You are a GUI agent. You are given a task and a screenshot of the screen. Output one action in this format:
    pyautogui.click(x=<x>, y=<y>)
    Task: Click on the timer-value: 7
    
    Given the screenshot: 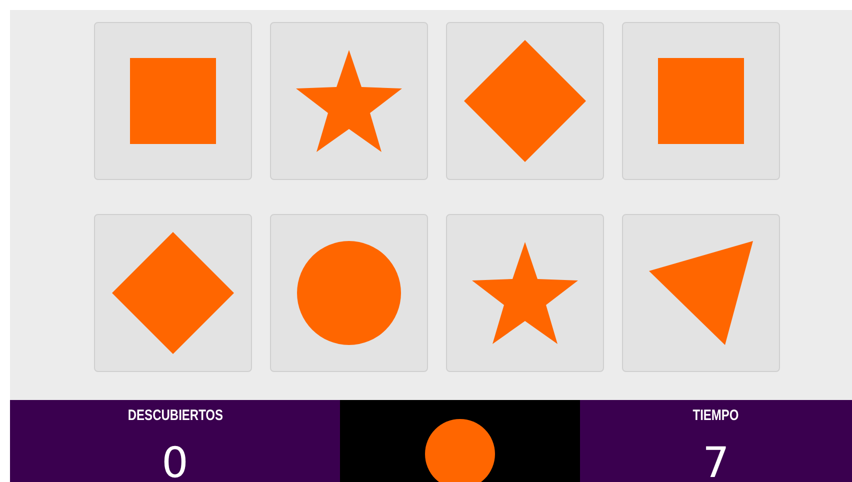 What is the action you would take?
    pyautogui.click(x=716, y=462)
    